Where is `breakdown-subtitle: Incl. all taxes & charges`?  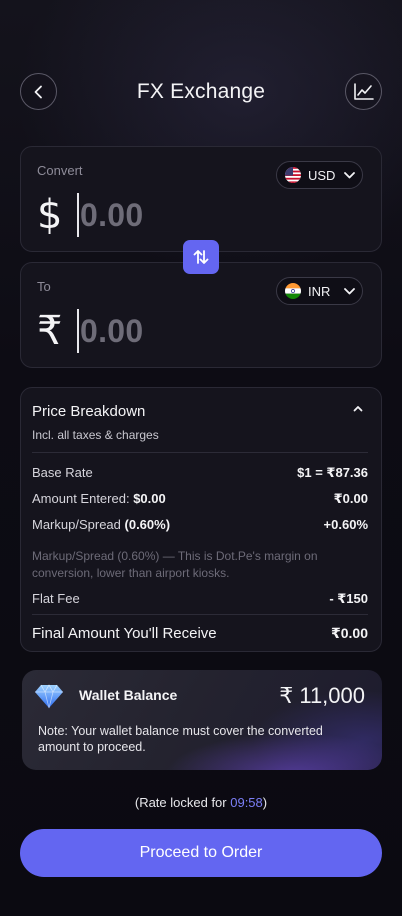 breakdown-subtitle: Incl. all taxes & charges is located at coordinates (95, 435).